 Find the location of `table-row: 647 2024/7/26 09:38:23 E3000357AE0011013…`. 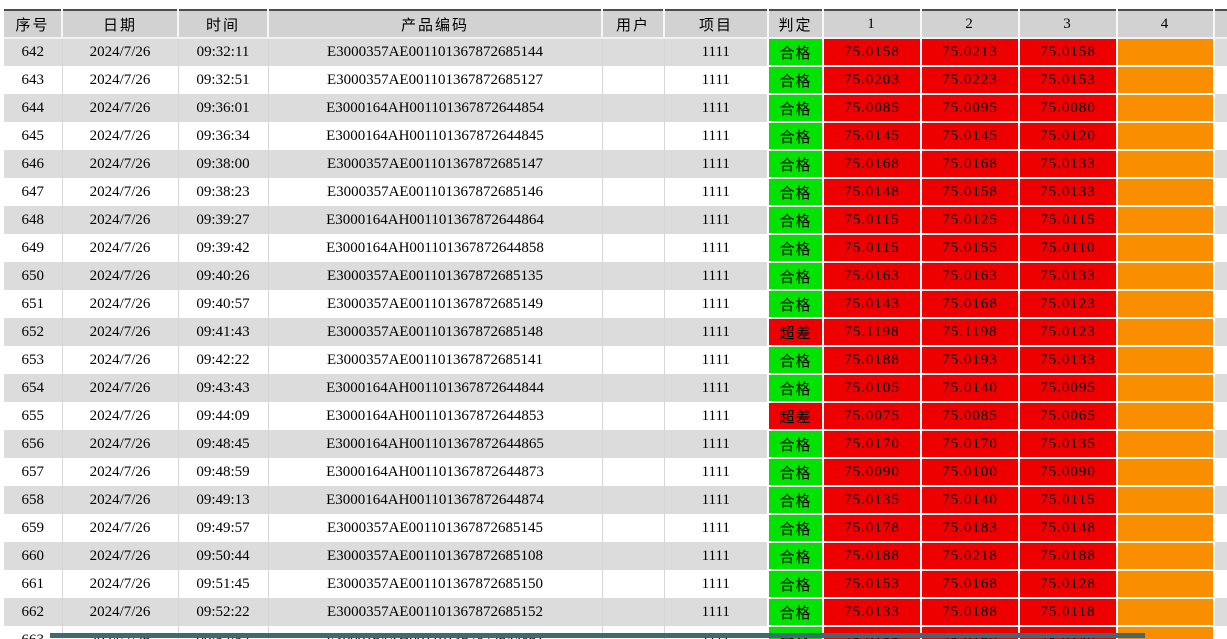

table-row: 647 2024/7/26 09:38:23 E3000357AE0011013… is located at coordinates (615, 192).